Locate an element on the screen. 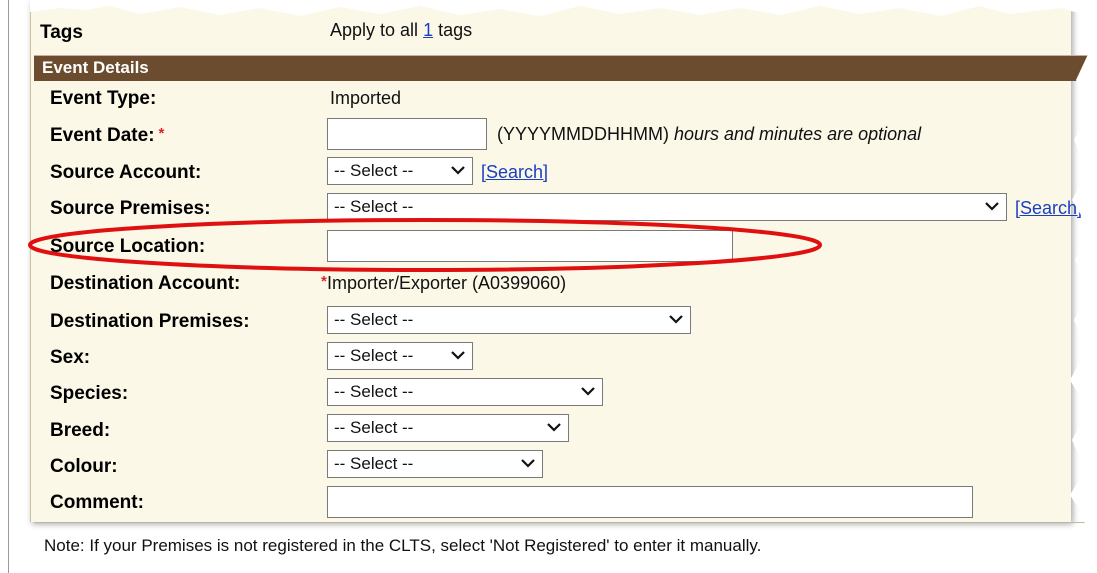  event-date-input is located at coordinates (407, 134).